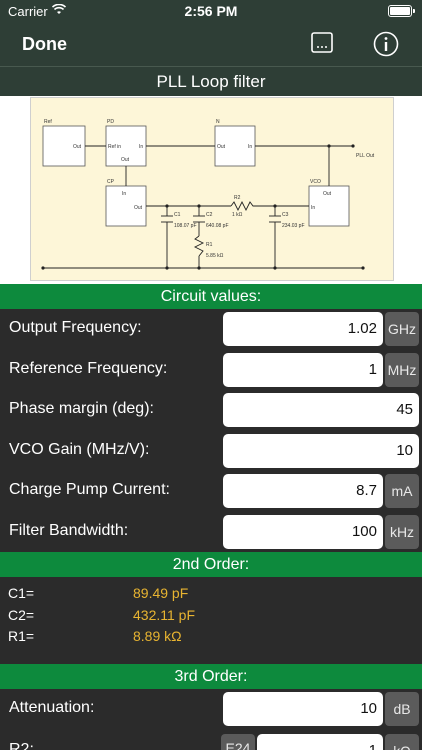 The image size is (422, 750). What do you see at coordinates (21, 636) in the screenshot?
I see `result-r1-key: R1=` at bounding box center [21, 636].